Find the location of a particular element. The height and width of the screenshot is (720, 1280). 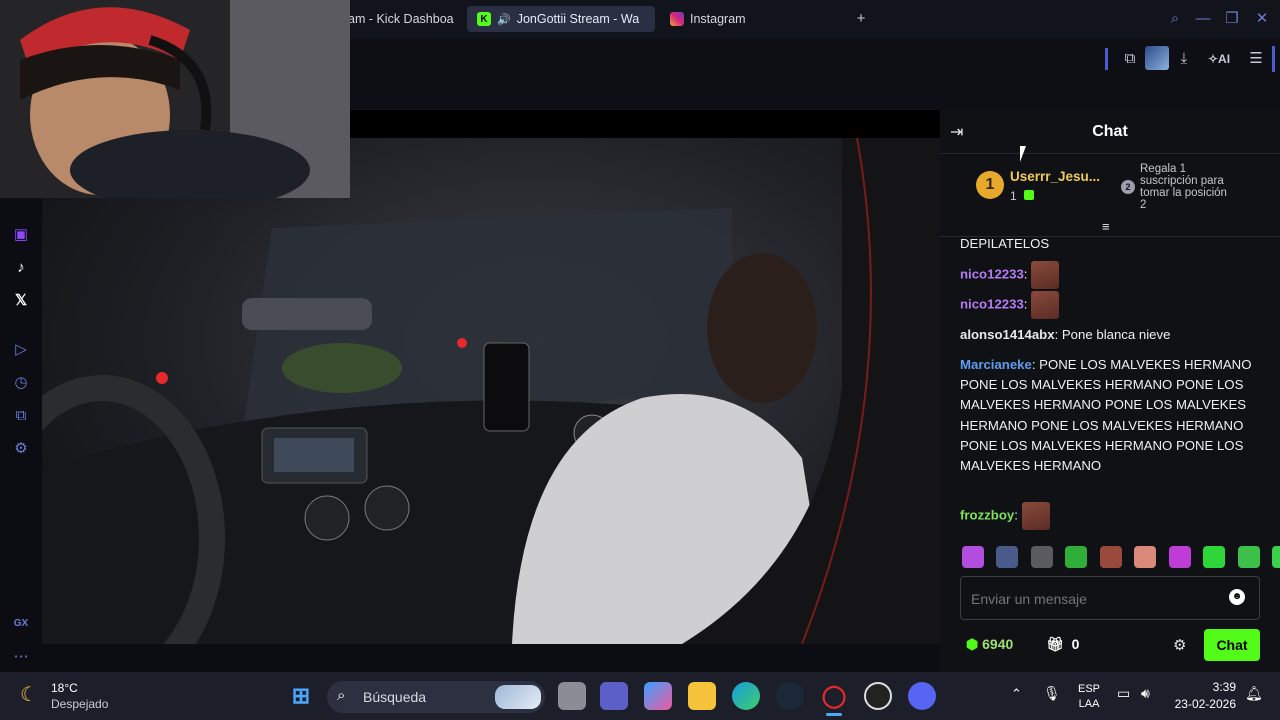

emote-quick-row is located at coordinates (1121, 557).